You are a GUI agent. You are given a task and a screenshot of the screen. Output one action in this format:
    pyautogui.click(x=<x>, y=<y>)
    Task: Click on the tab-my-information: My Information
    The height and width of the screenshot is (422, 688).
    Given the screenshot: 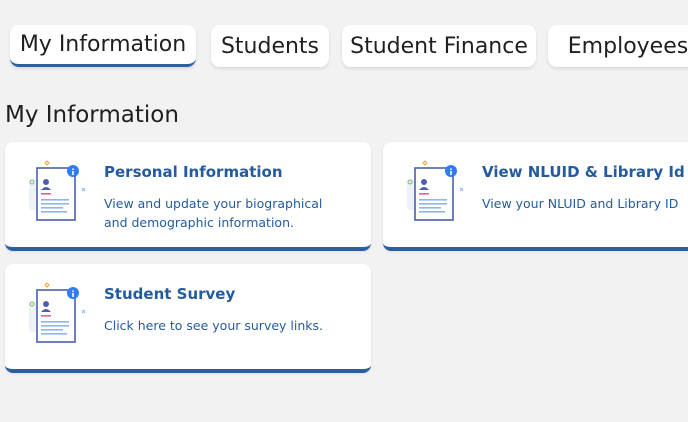 What is the action you would take?
    pyautogui.click(x=103, y=46)
    